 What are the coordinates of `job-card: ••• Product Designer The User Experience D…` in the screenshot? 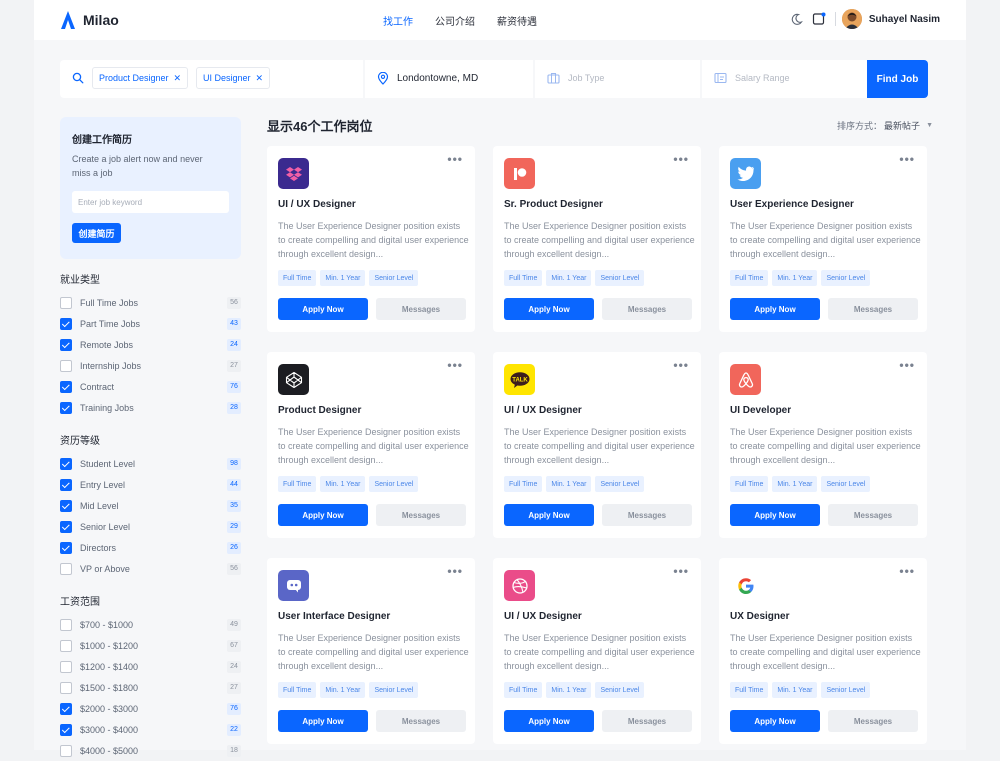 It's located at (371, 445).